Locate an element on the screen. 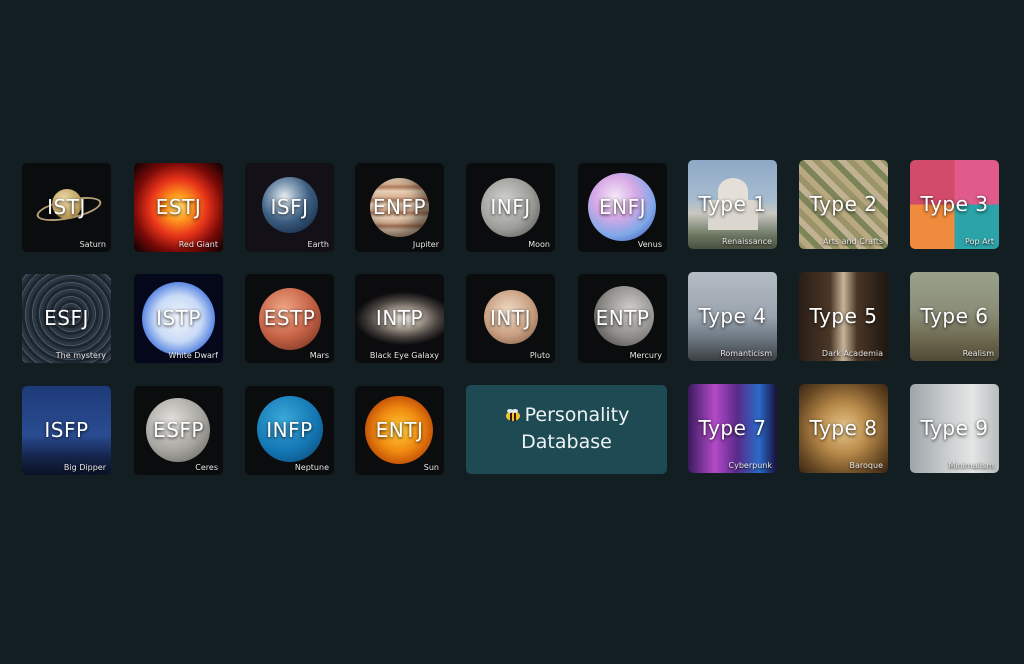 This screenshot has height=664, width=1024. tile-caption: Dark Academia is located at coordinates (852, 353).